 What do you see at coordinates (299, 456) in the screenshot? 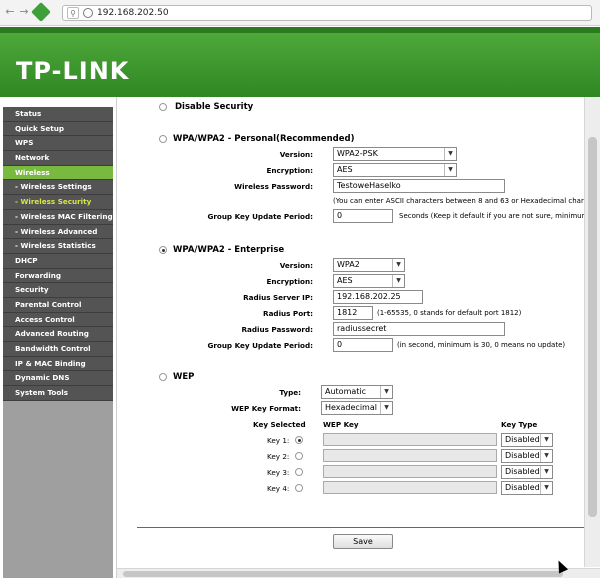
I see `key-2-radio` at bounding box center [299, 456].